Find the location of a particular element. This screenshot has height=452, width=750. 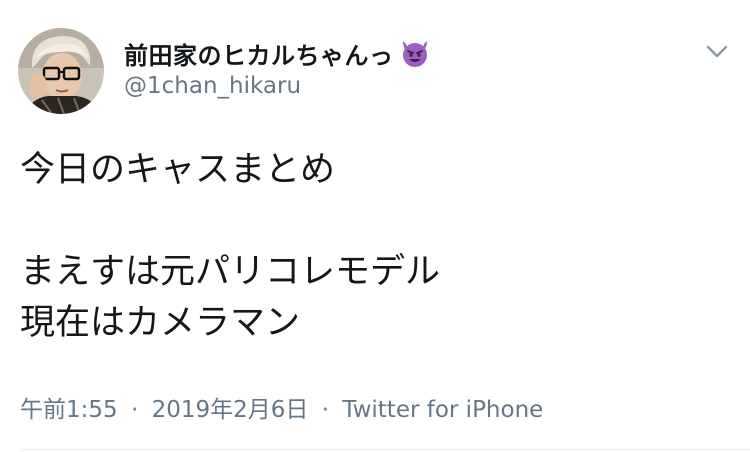

tweet-line: 今日のキャスまとめ is located at coordinates (178, 170).